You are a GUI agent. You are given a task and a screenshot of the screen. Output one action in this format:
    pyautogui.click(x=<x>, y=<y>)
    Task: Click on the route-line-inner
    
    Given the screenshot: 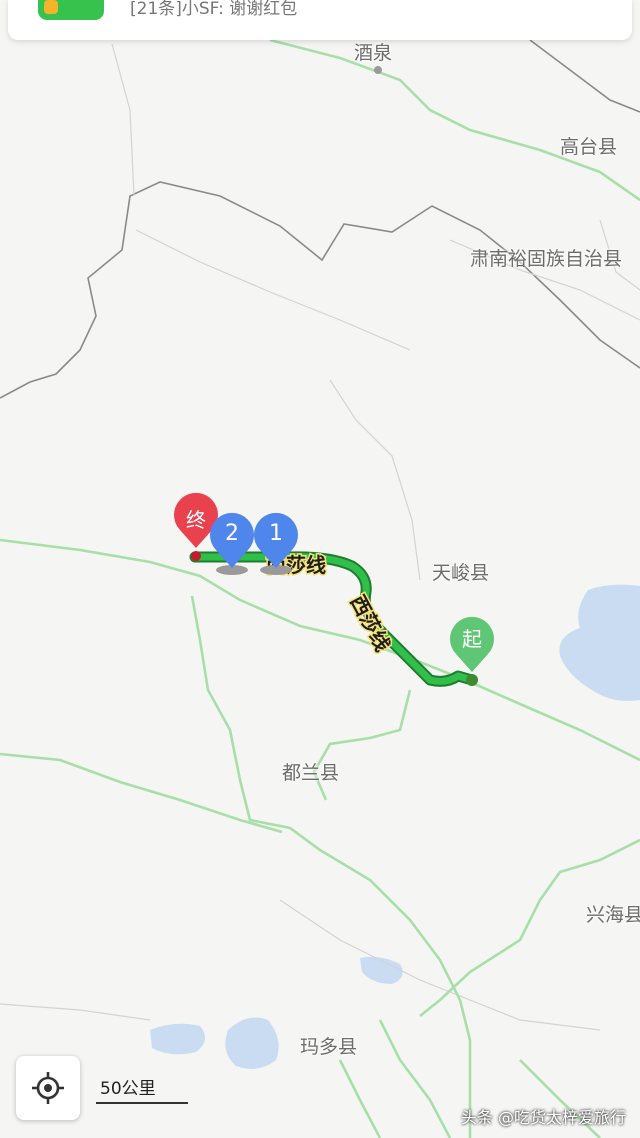 What is the action you would take?
    pyautogui.click(x=333, y=619)
    